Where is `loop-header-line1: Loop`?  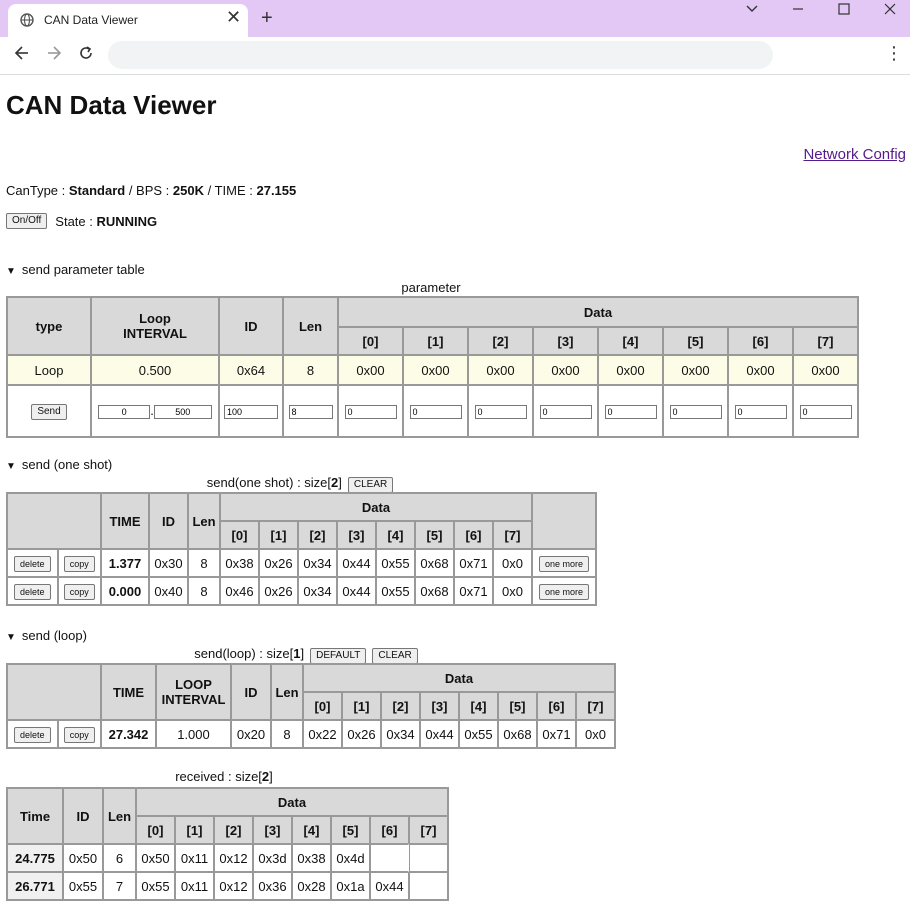 loop-header-line1: Loop is located at coordinates (155, 318).